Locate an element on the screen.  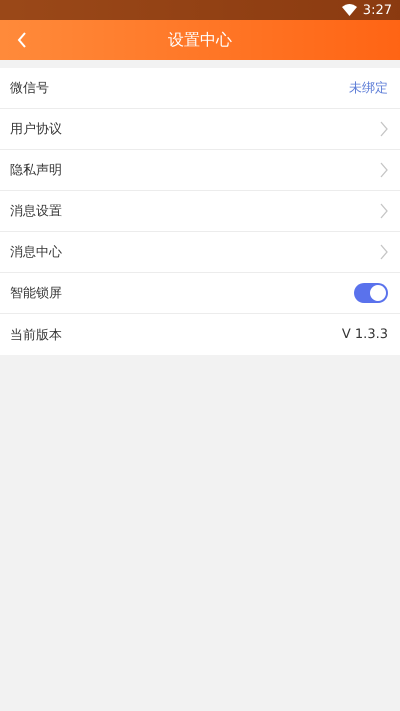
page-title: 设置中心 is located at coordinates (200, 40).